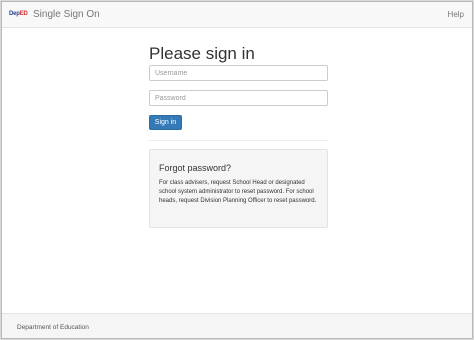 Image resolution: width=474 pixels, height=340 pixels. I want to click on sign-in-button: Sign in, so click(165, 122).